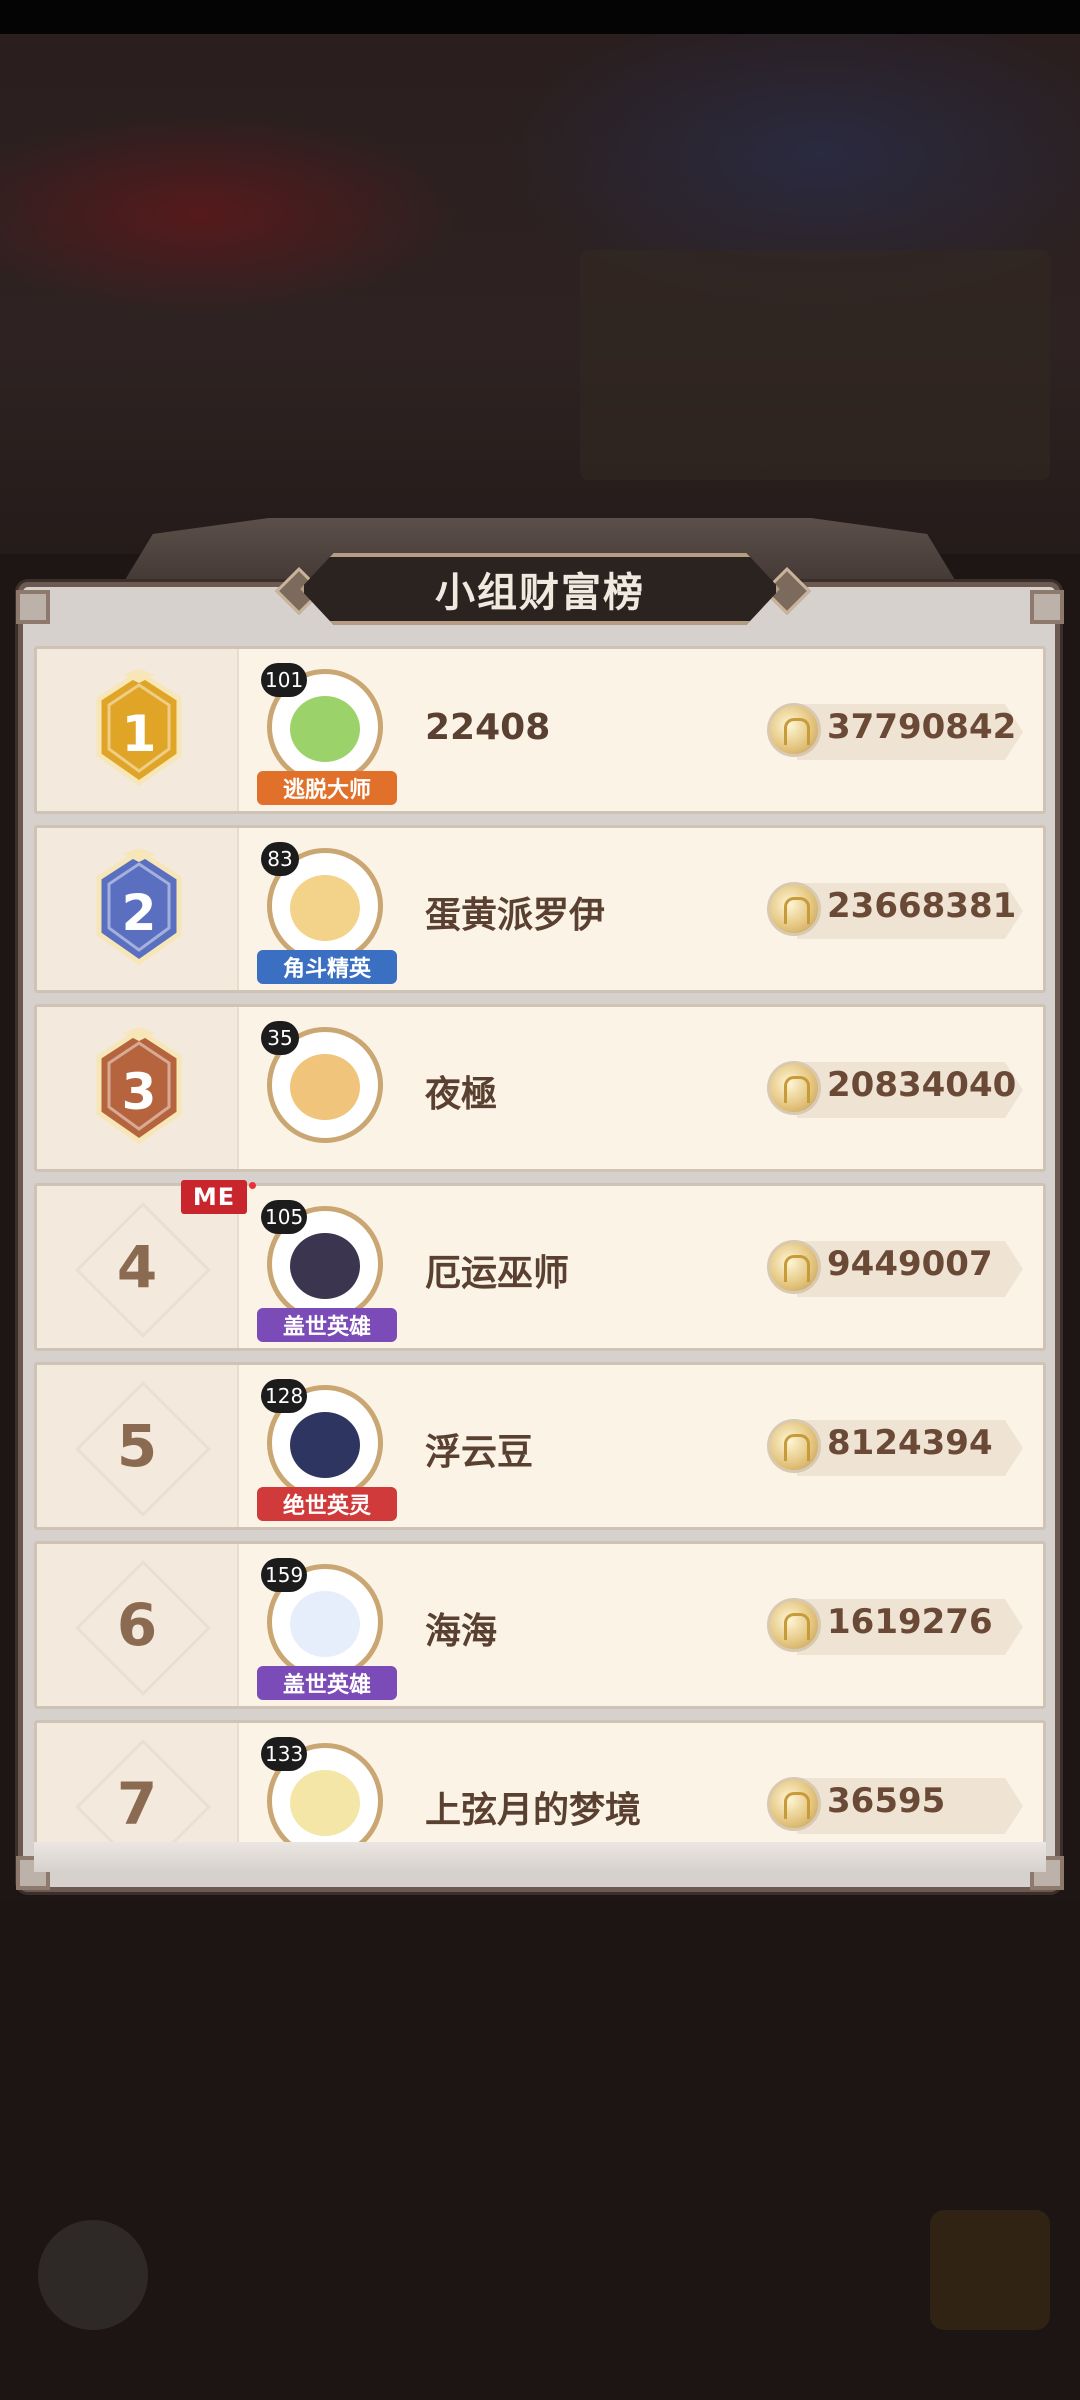 The image size is (1080, 2400). I want to click on wealth-value: 23668381, so click(922, 906).